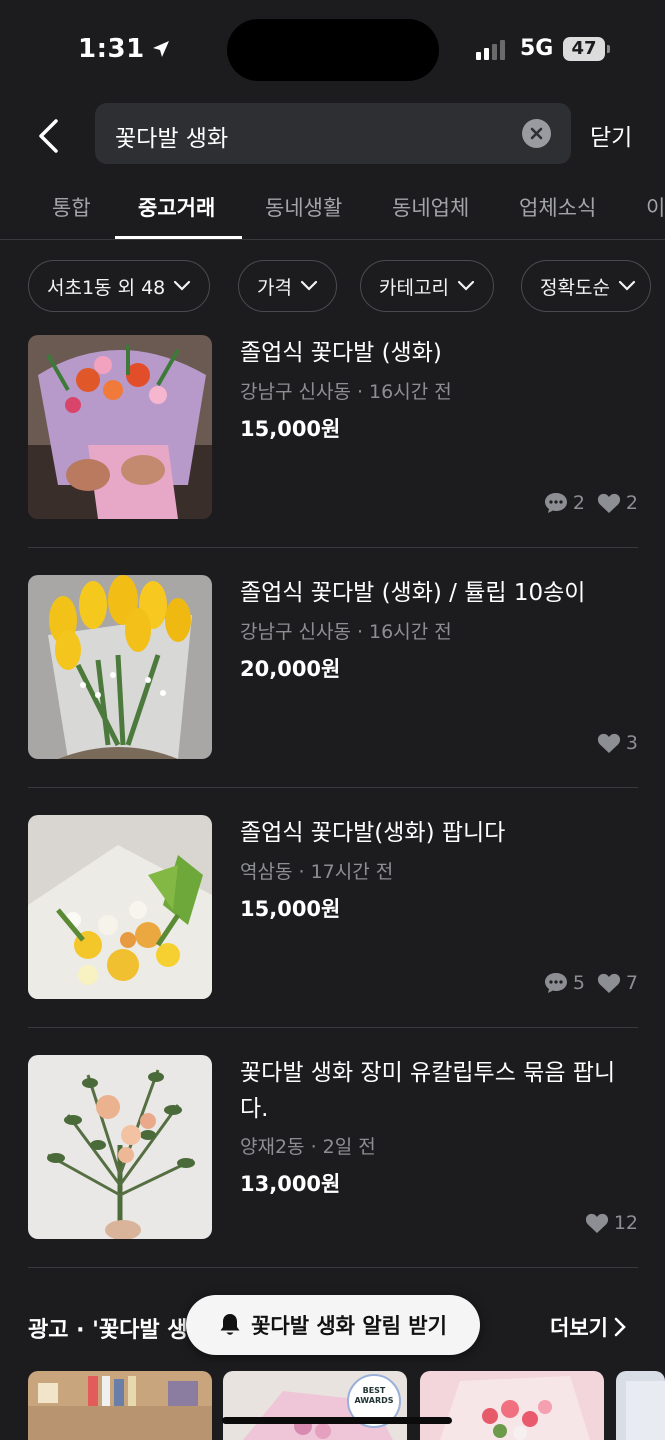 This screenshot has width=665, height=1440. Describe the element at coordinates (303, 207) in the screenshot. I see `tab-community: 동네생활` at that location.